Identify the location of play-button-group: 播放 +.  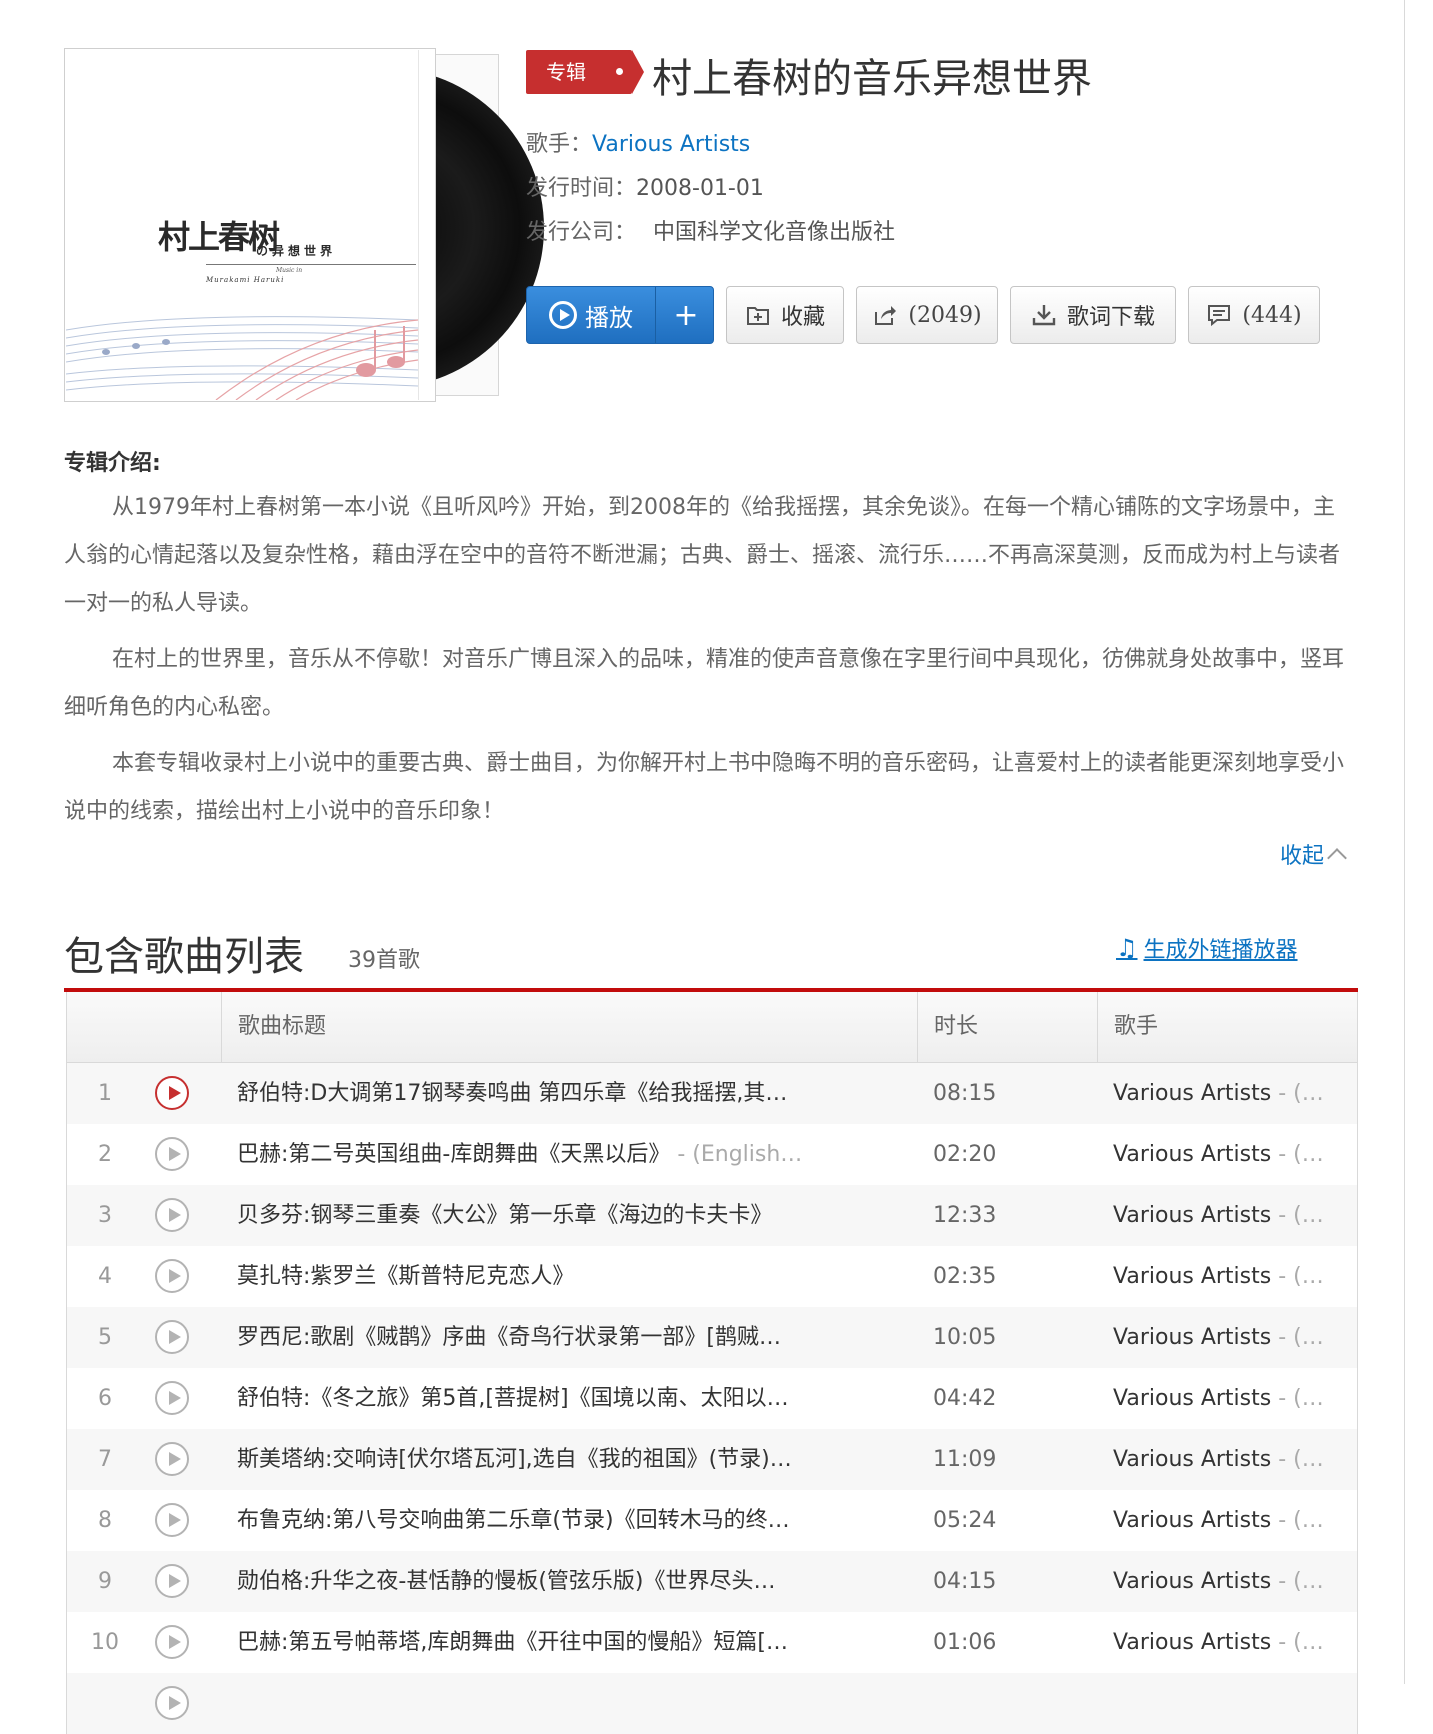
(620, 315).